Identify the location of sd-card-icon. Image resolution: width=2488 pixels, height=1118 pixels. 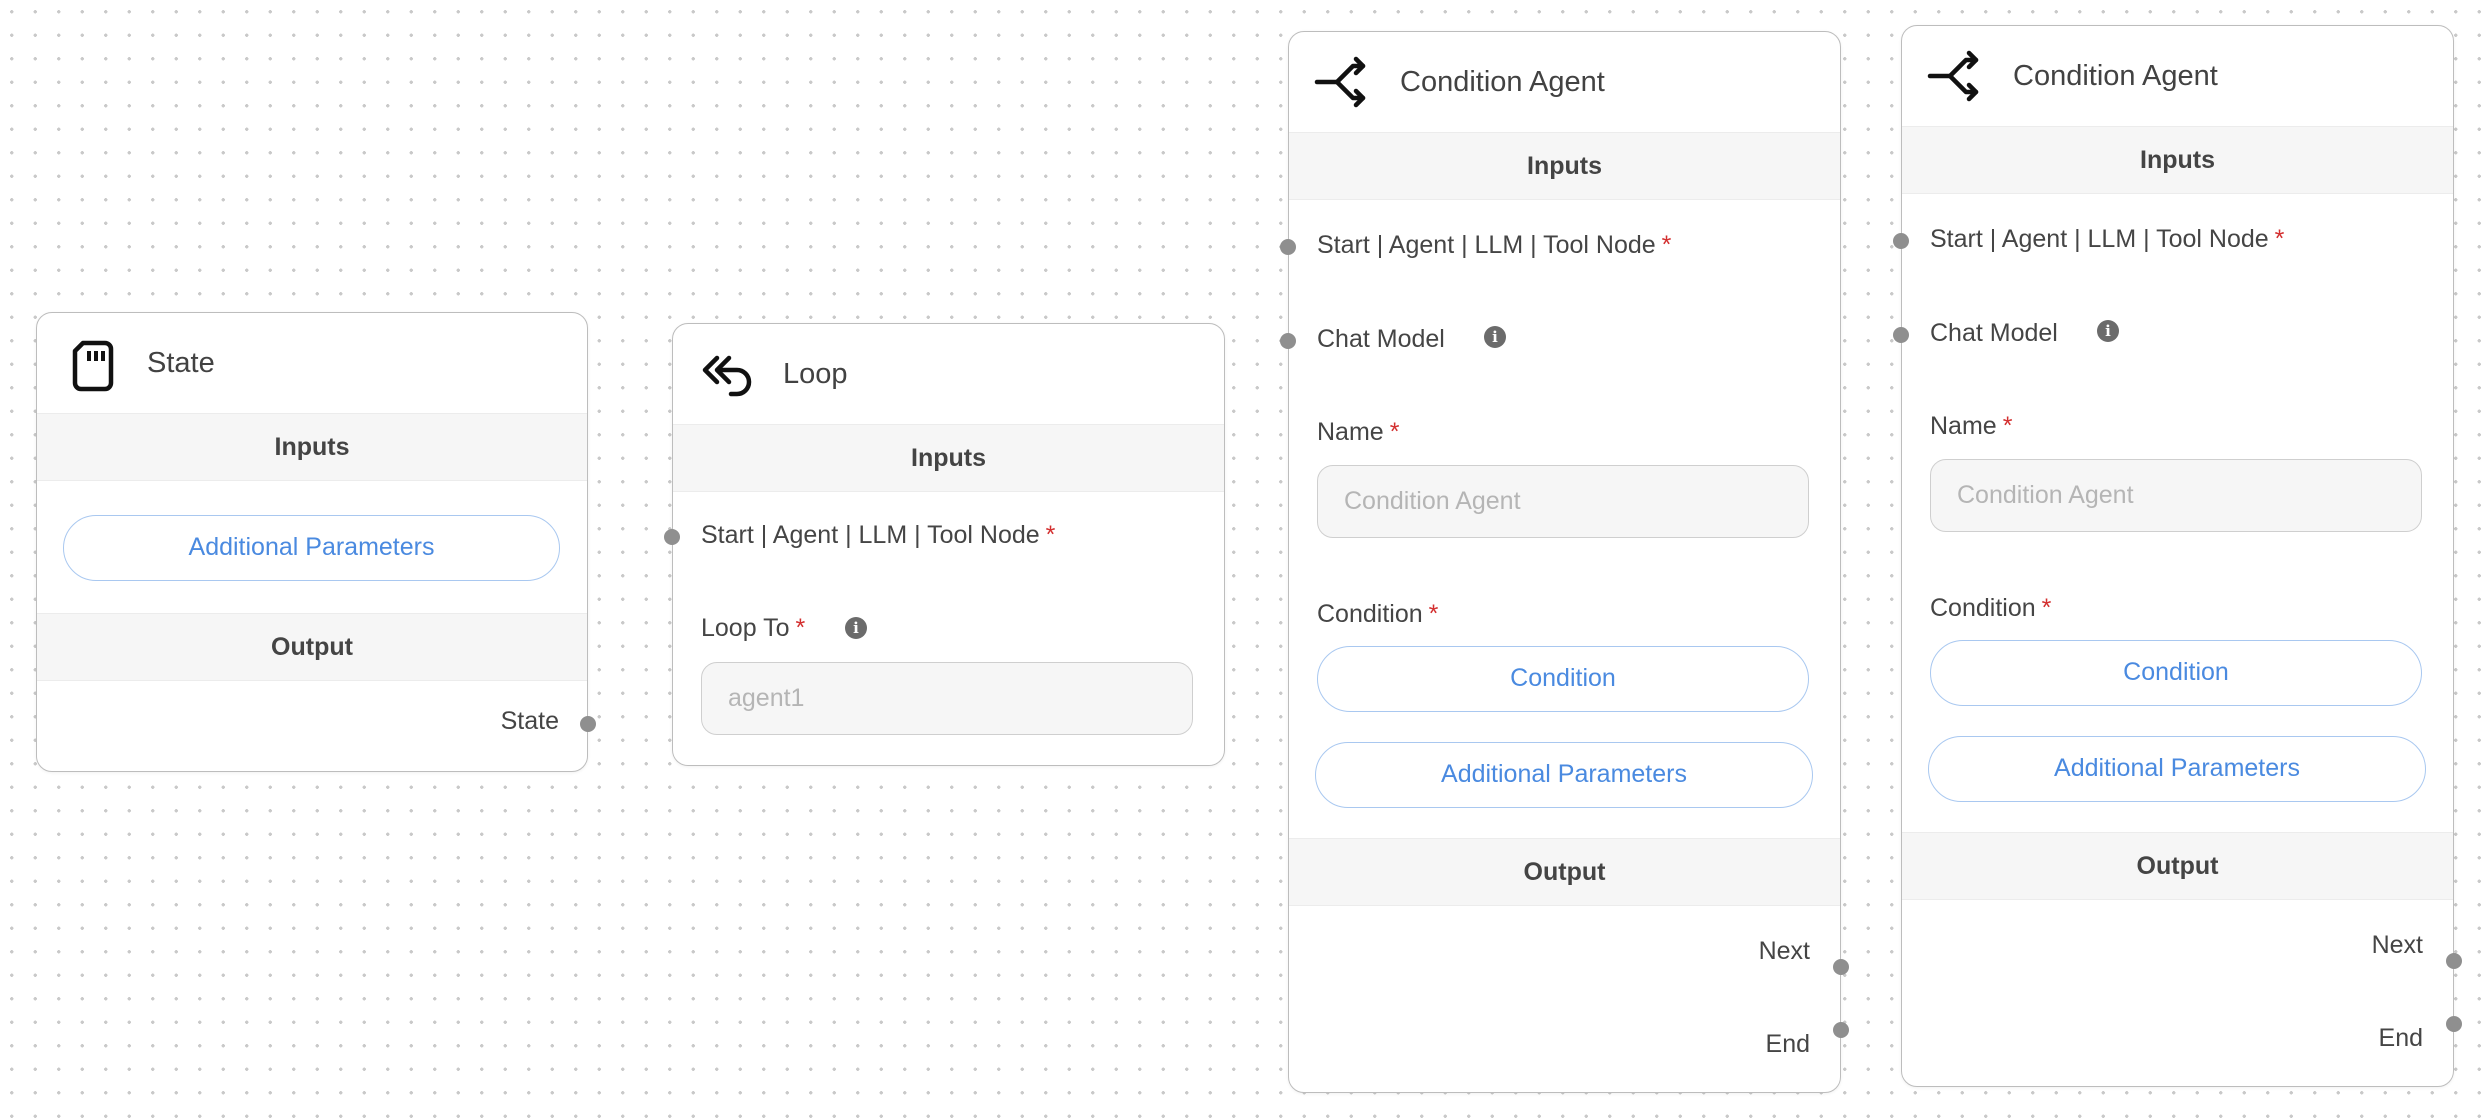
(93, 366).